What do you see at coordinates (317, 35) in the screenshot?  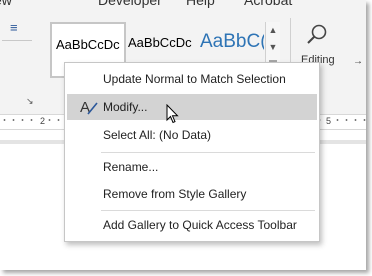 I see `magnifier-icon` at bounding box center [317, 35].